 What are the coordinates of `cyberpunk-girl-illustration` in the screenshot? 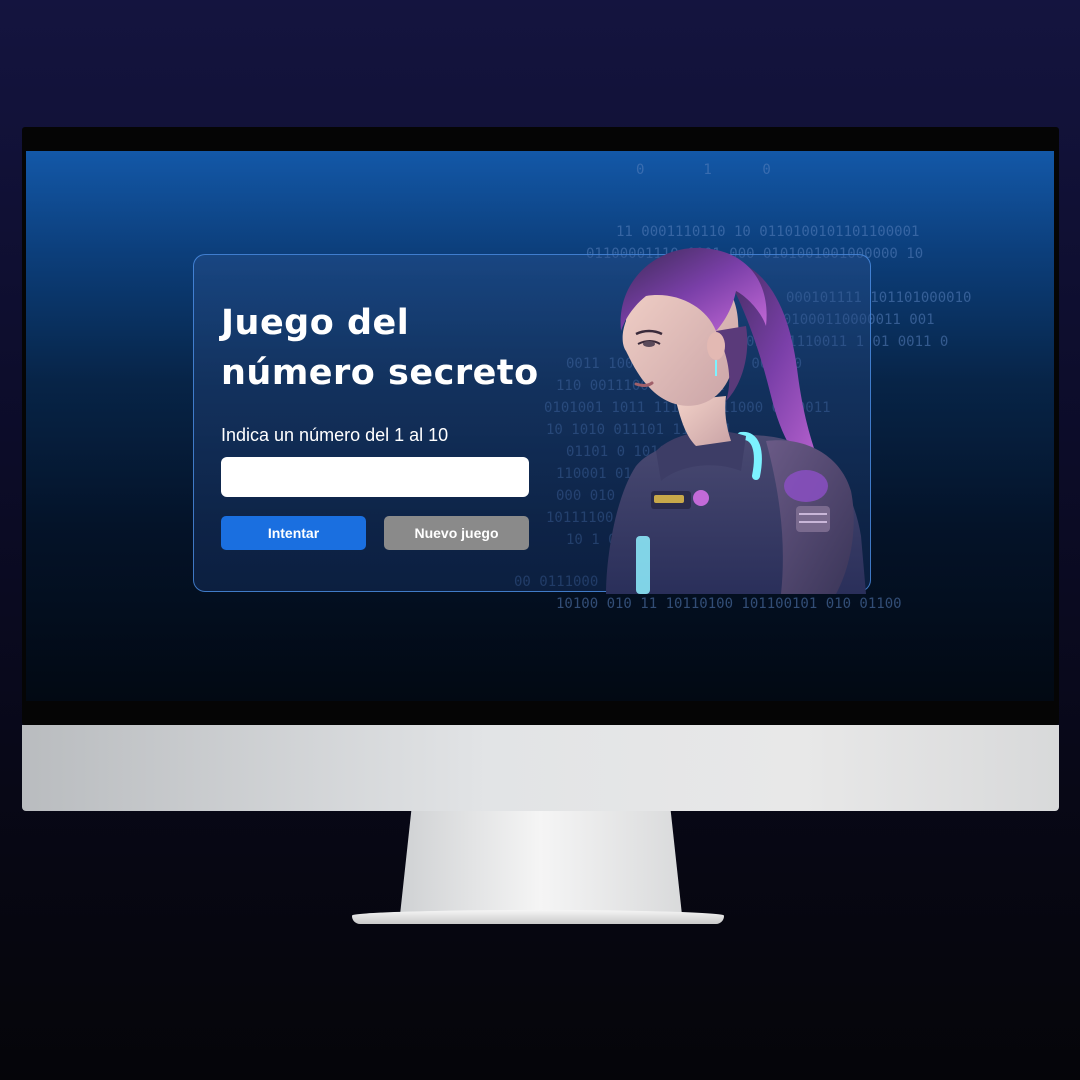 It's located at (736, 420).